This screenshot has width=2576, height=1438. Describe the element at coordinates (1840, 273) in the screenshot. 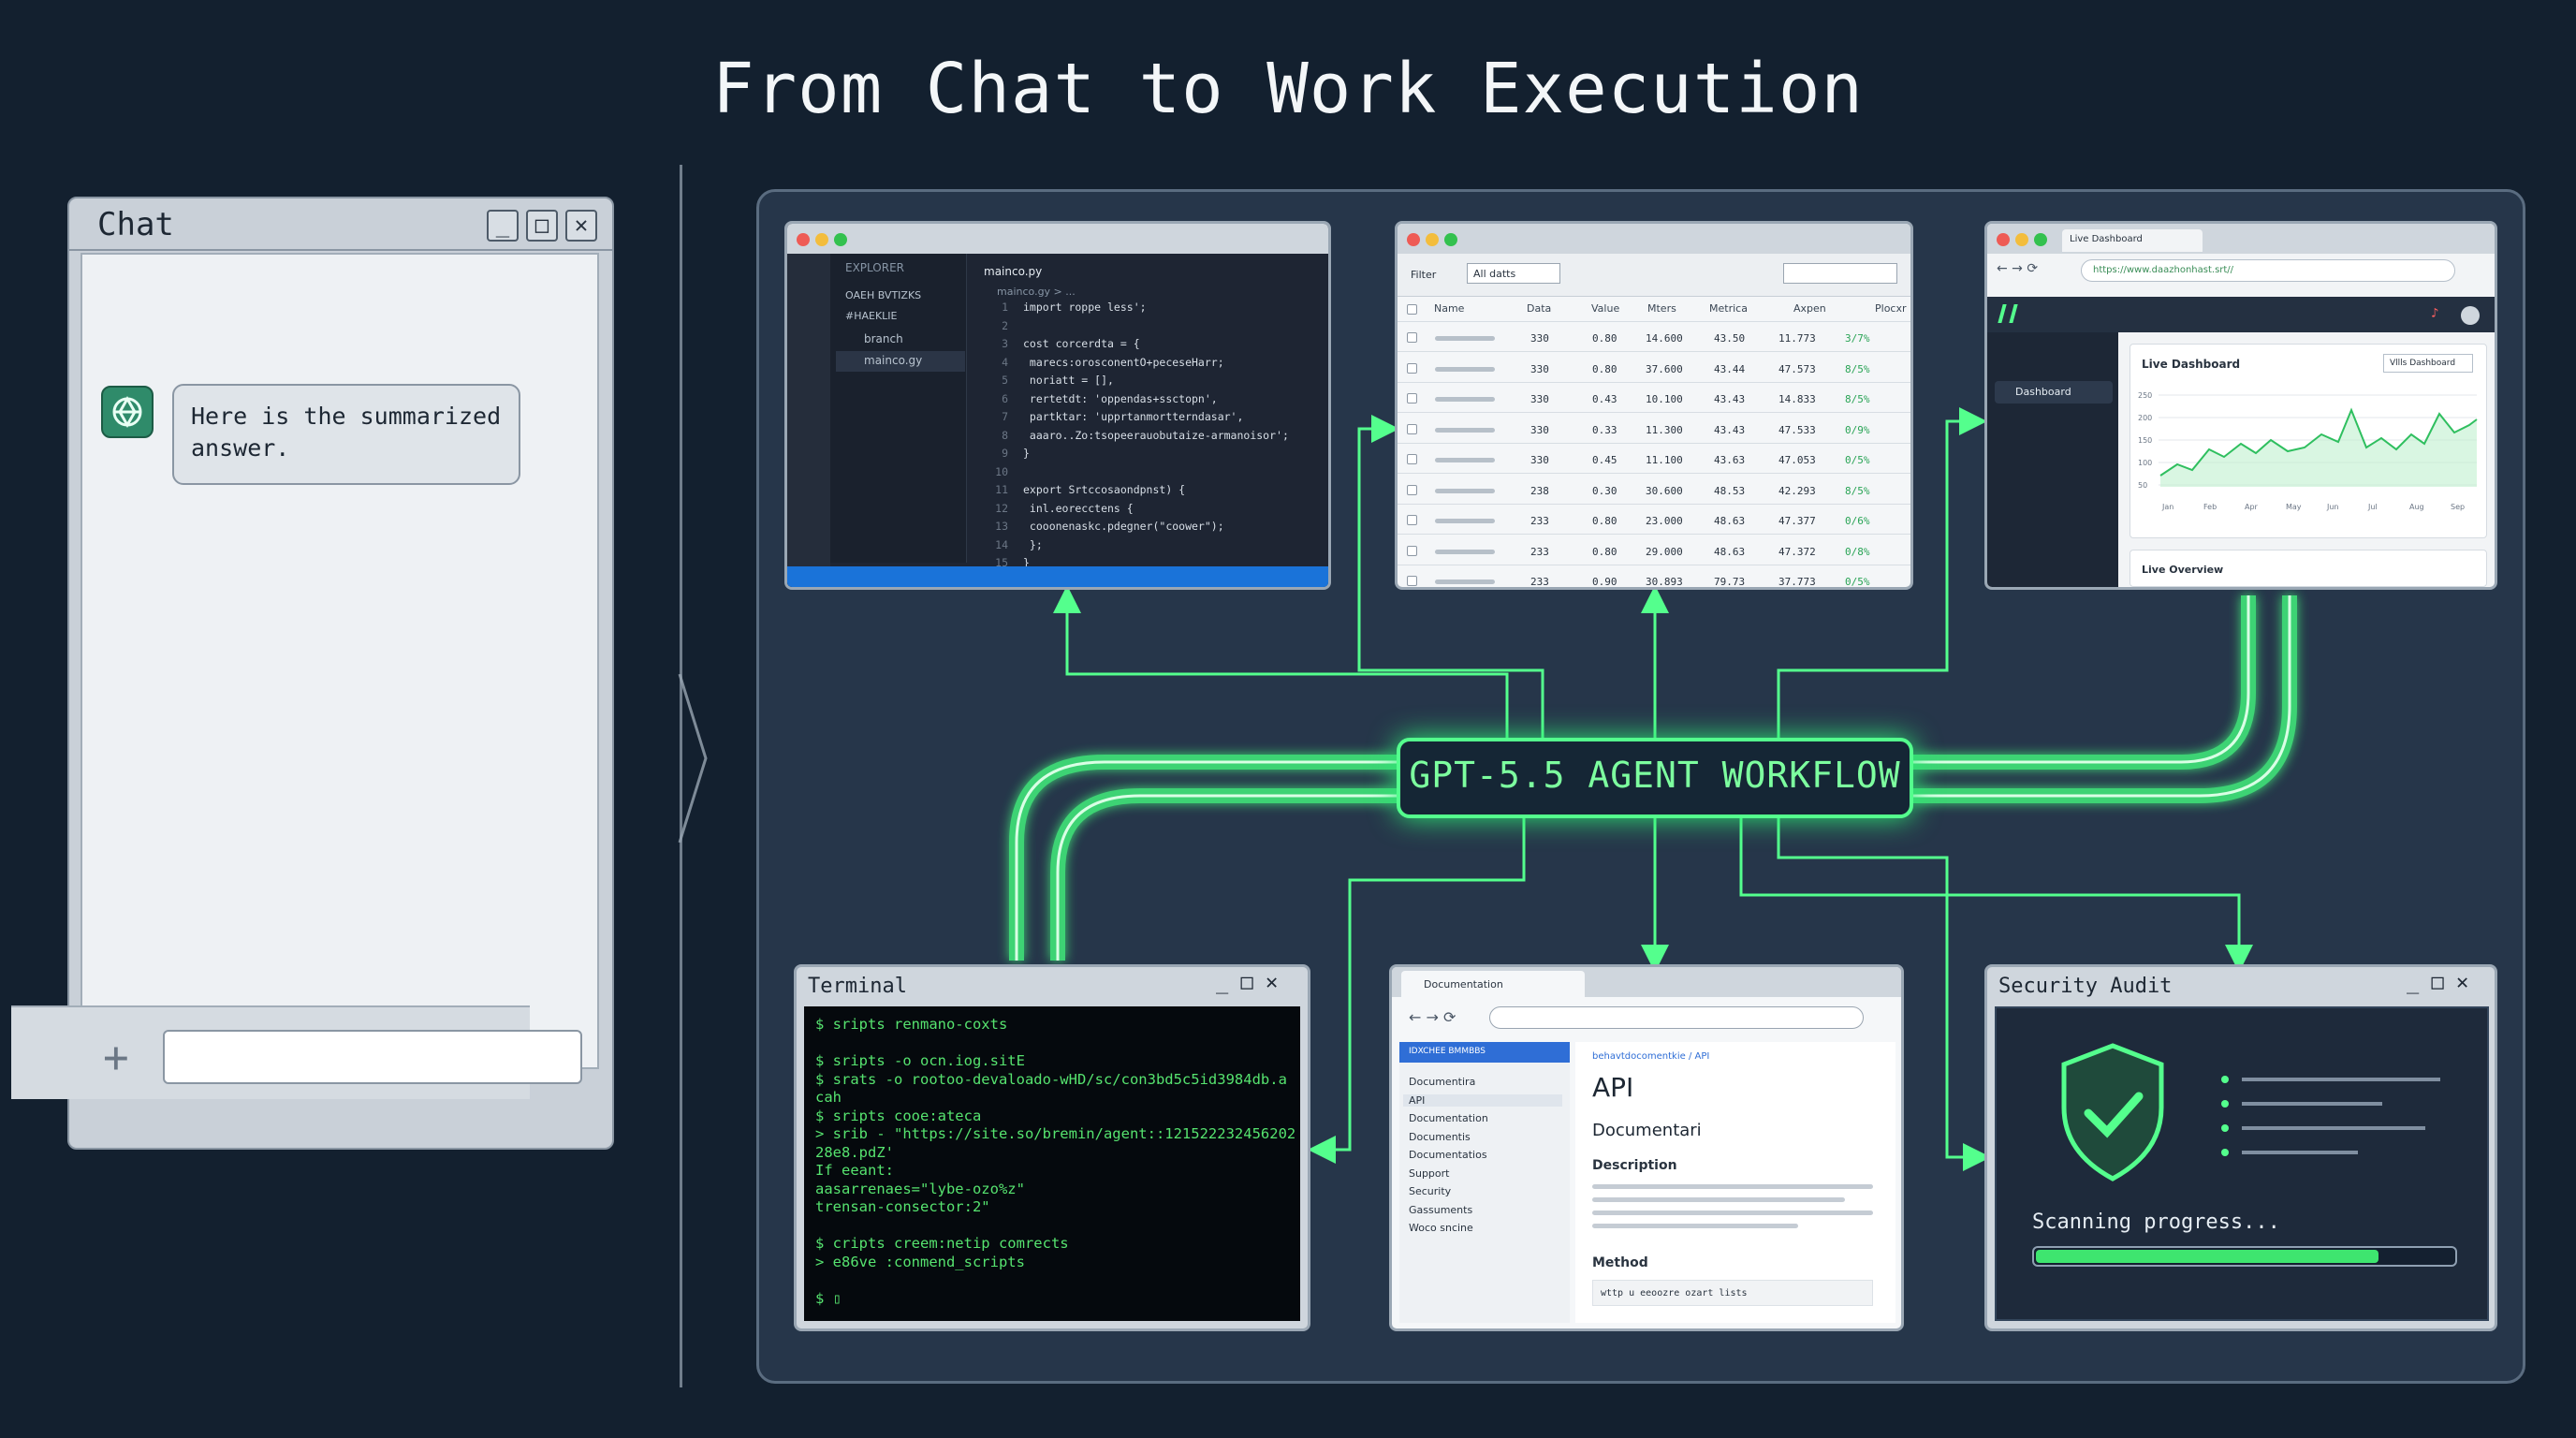

I see `table-search-input` at that location.